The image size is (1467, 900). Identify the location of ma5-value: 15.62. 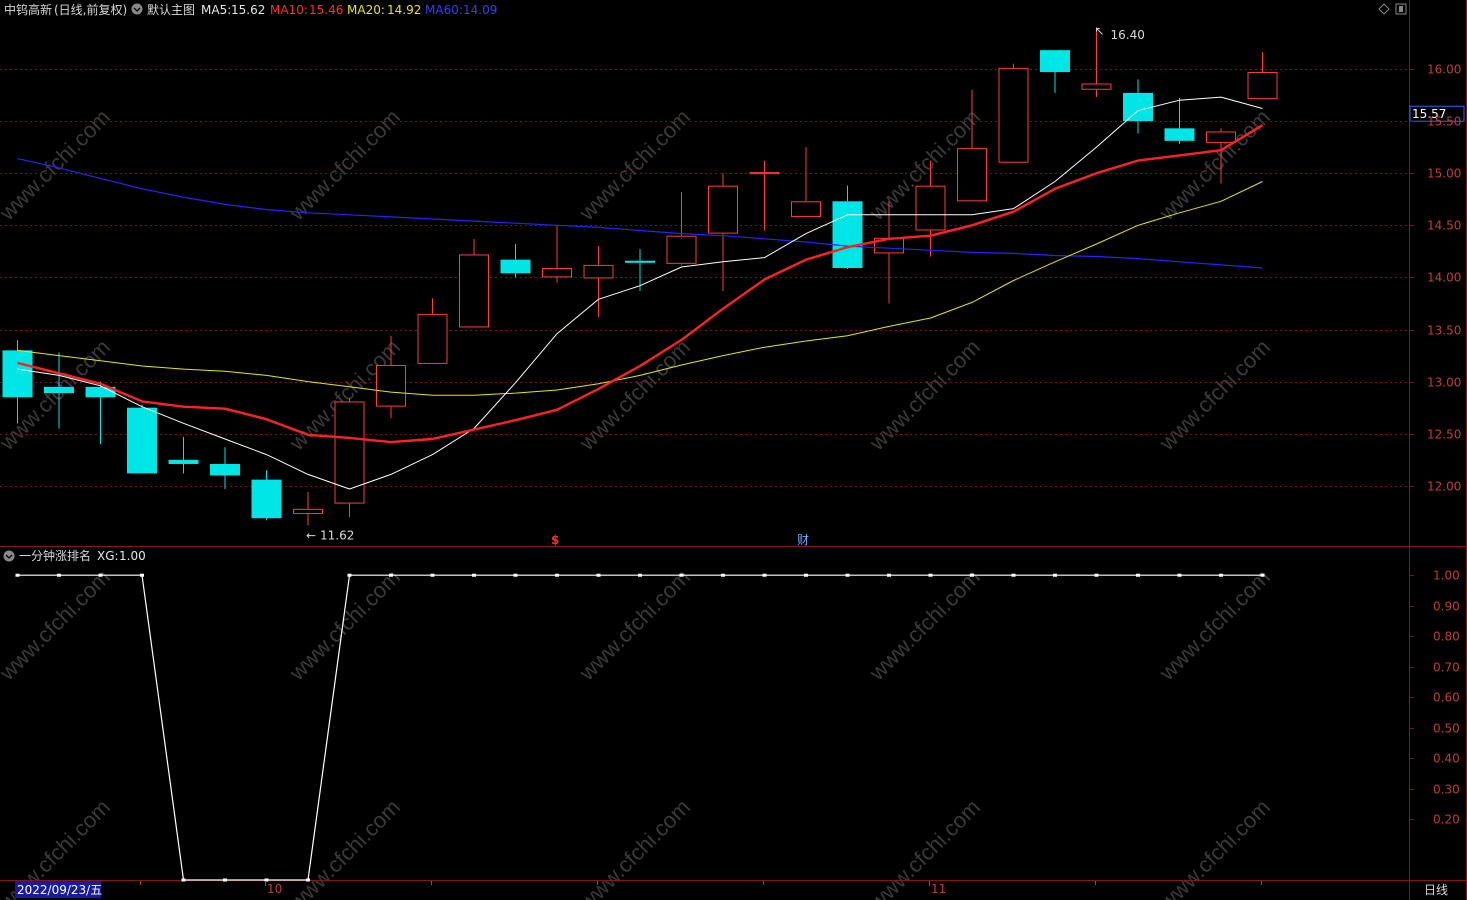
(248, 10).